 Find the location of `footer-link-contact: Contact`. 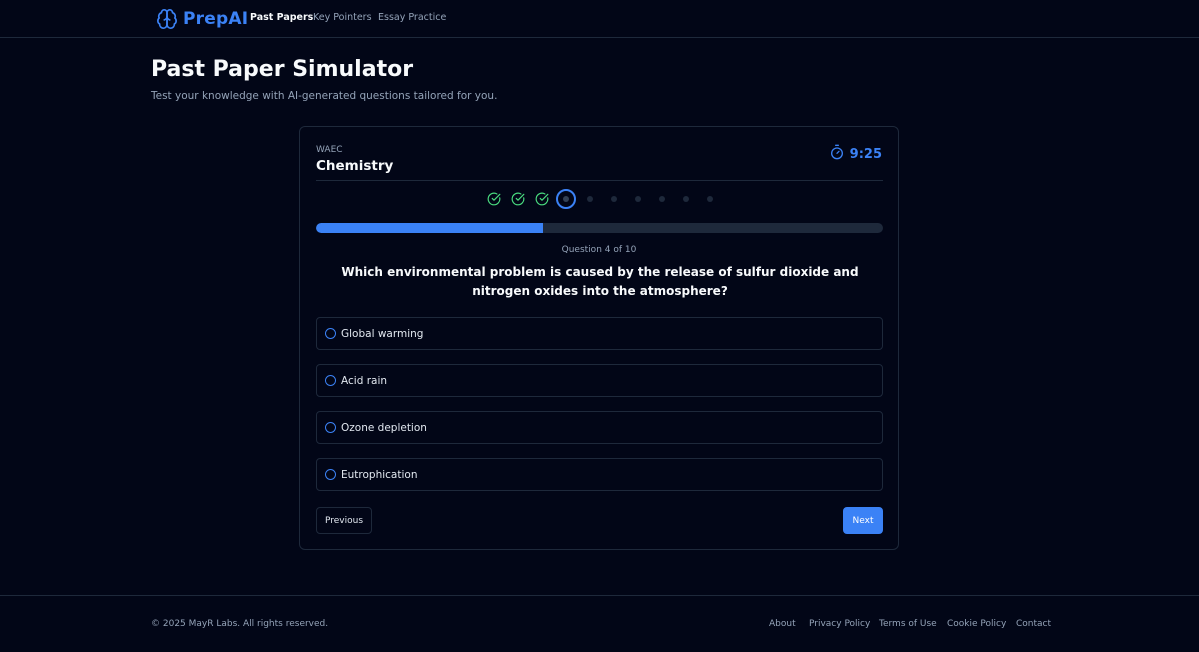

footer-link-contact: Contact is located at coordinates (1033, 624).